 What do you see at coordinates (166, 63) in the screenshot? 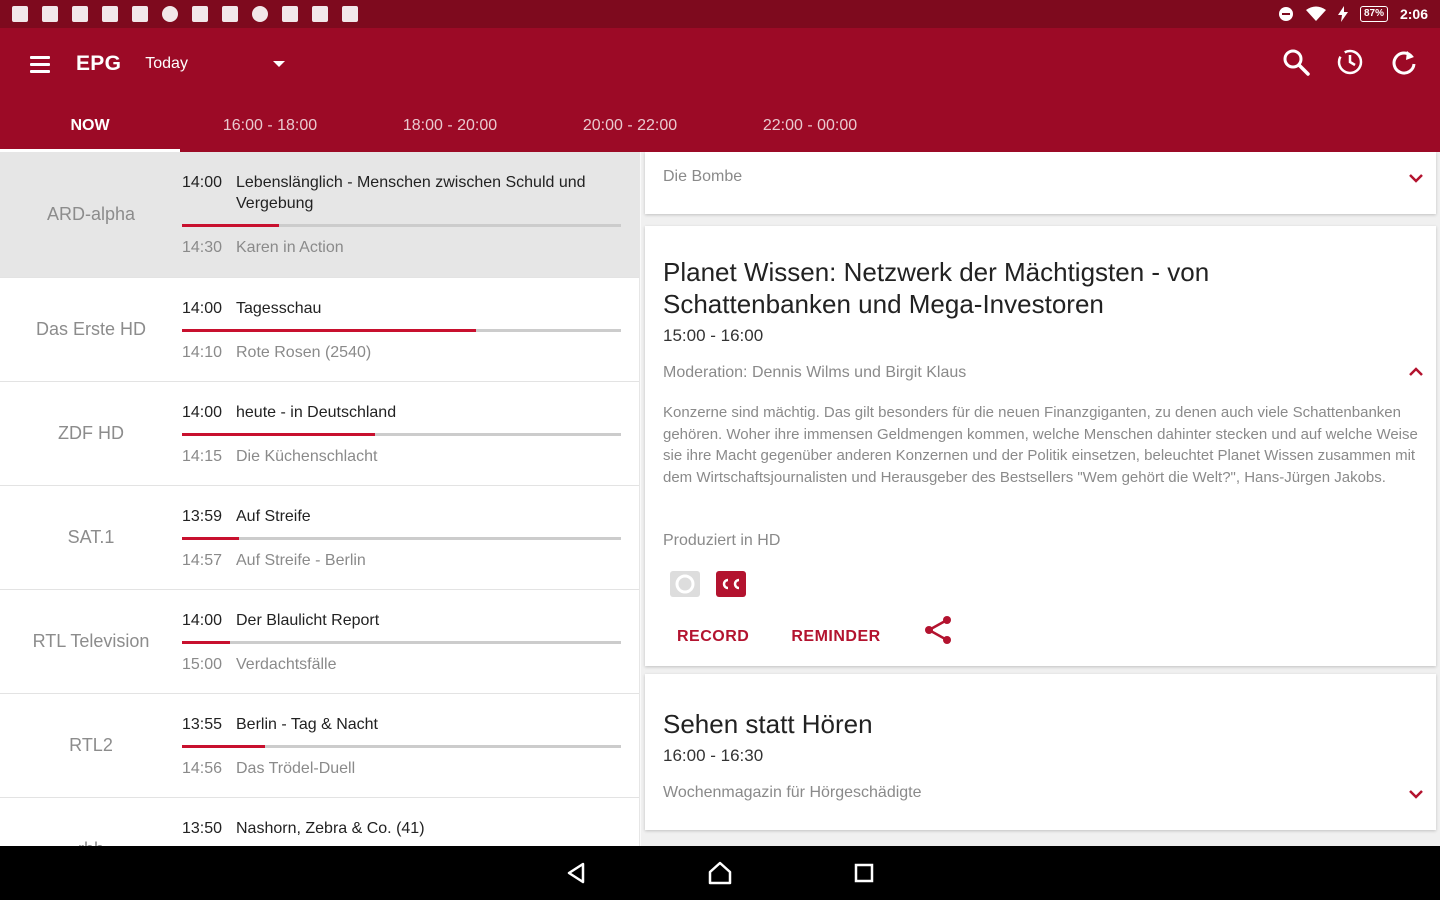
I see `day-selector-label: Today` at bounding box center [166, 63].